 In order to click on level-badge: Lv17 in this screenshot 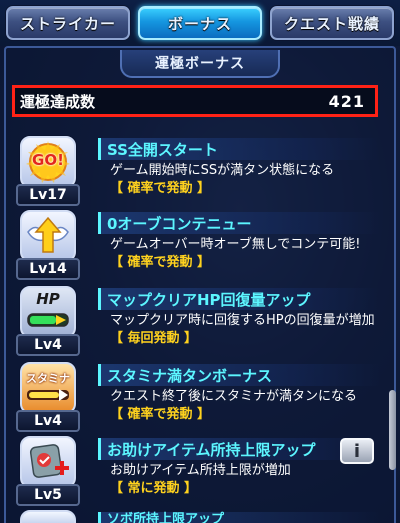, I will do `click(48, 195)`.